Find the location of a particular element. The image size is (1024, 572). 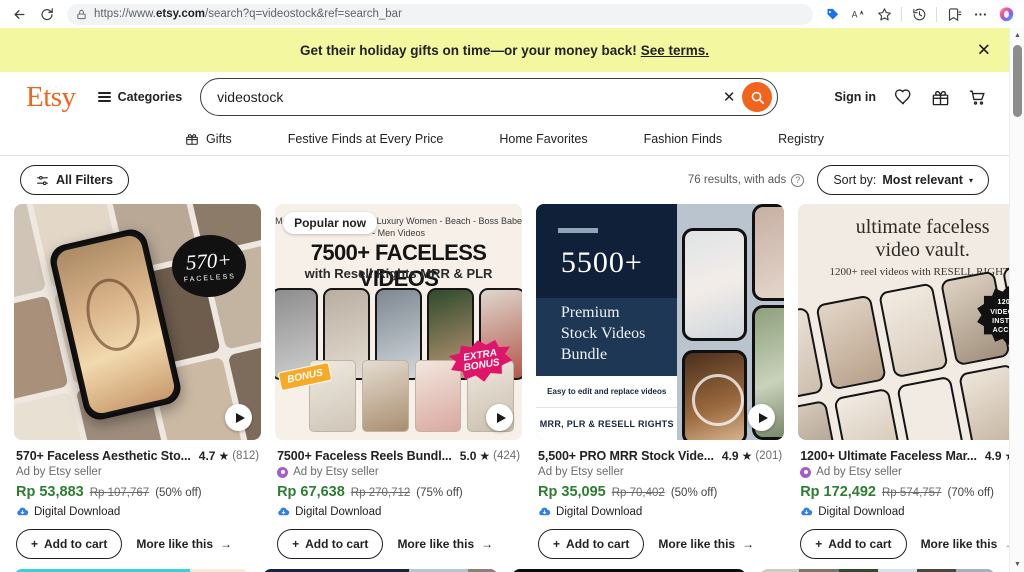

original-price: Rp 270,712 is located at coordinates (380, 493).